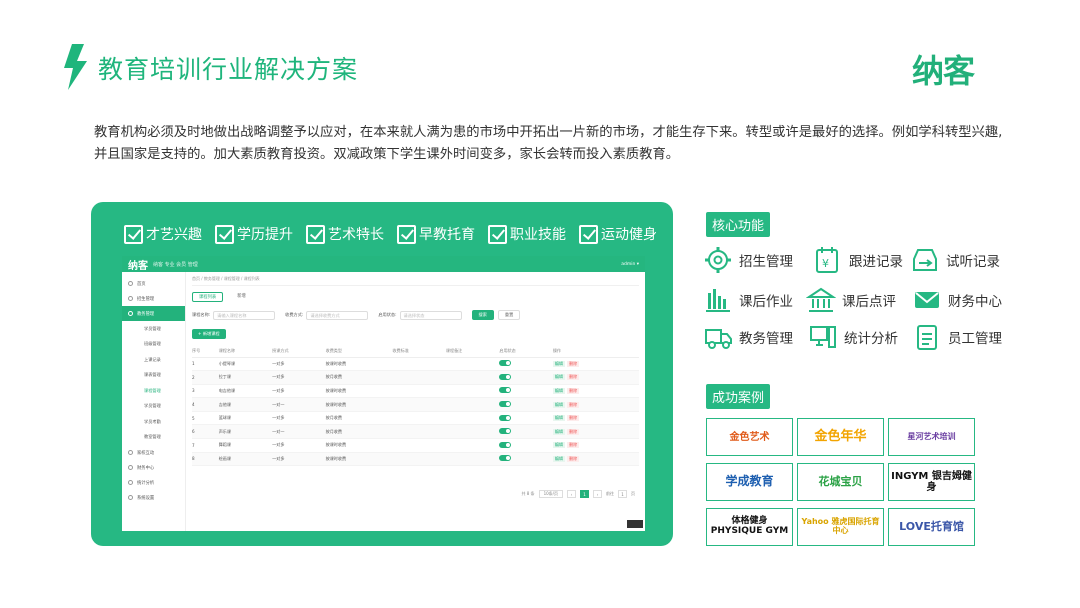  Describe the element at coordinates (943, 71) in the screenshot. I see `brand-logo: 纳客` at that location.